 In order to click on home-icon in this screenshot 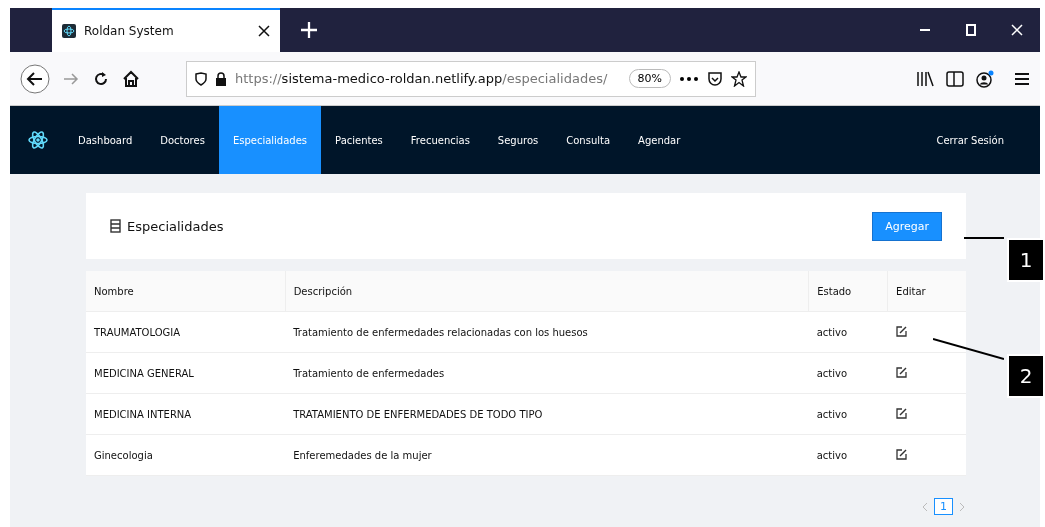, I will do `click(131, 78)`.